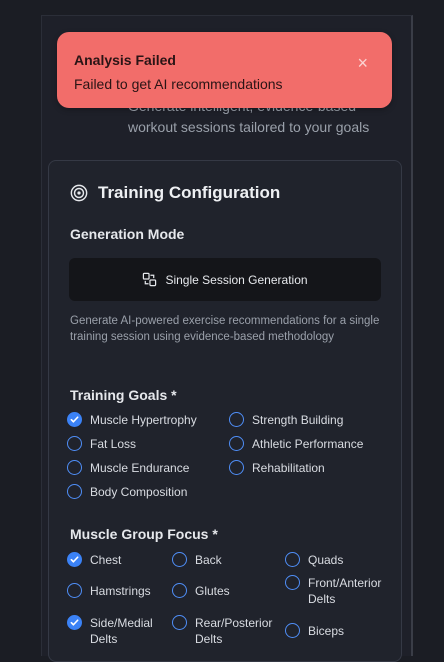 The height and width of the screenshot is (662, 444). What do you see at coordinates (121, 631) in the screenshot?
I see `option-label: Side/Medial Delts` at bounding box center [121, 631].